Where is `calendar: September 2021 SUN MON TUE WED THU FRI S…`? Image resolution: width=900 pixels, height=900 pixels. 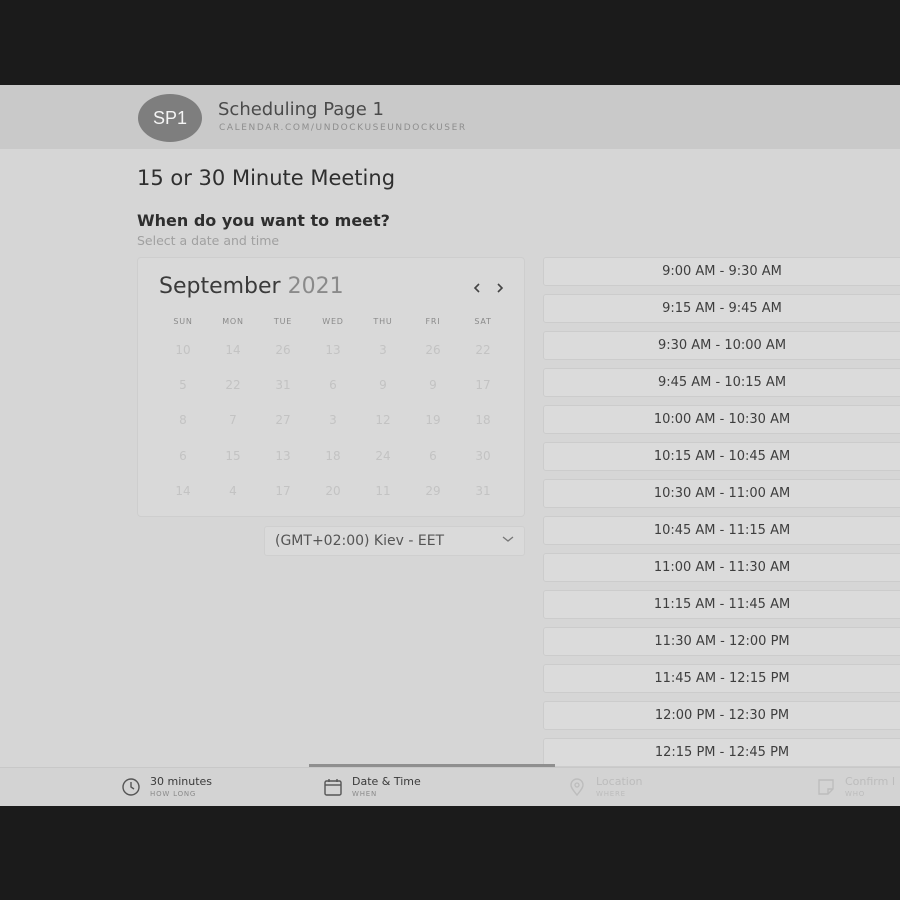
calendar: September 2021 SUN MON TUE WED THU FRI S… is located at coordinates (331, 387).